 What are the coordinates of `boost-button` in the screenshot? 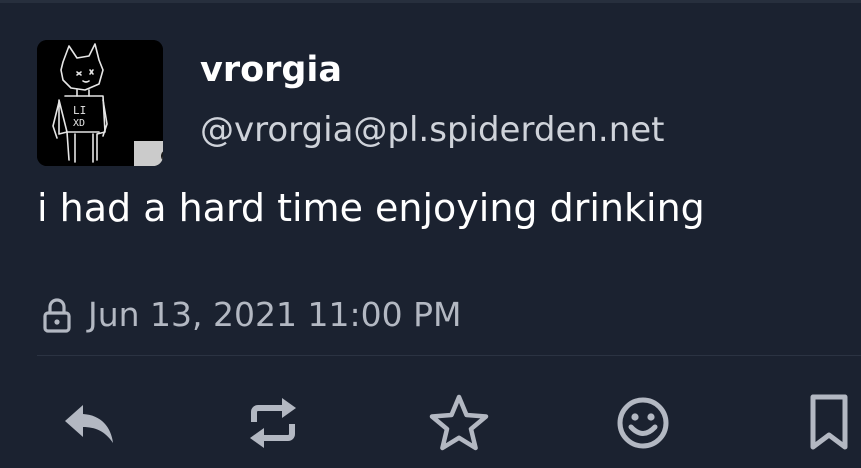 It's located at (273, 423).